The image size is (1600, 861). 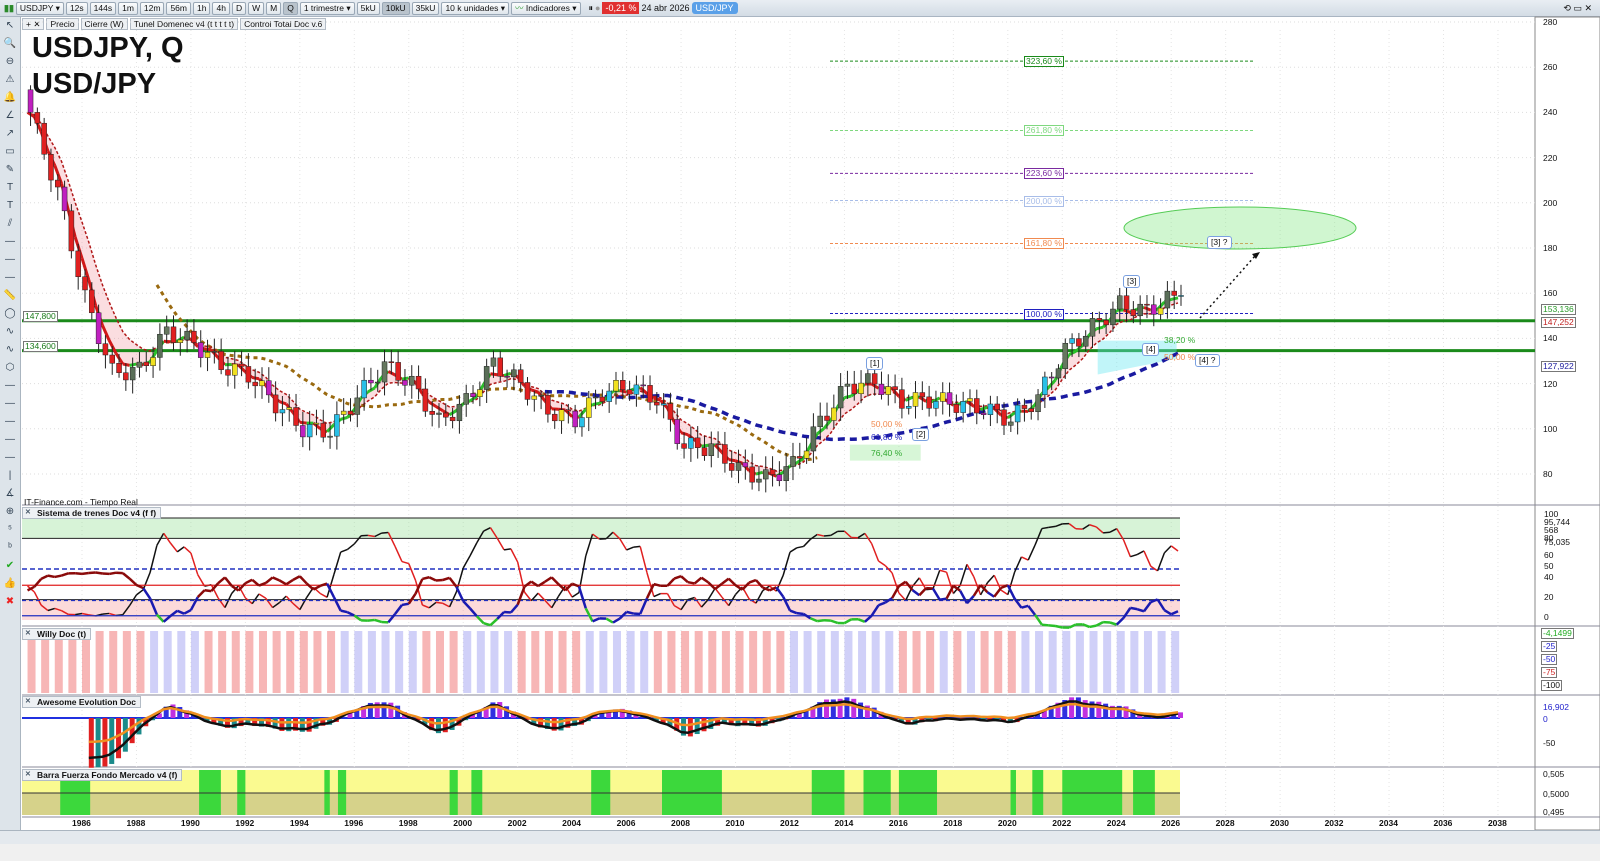 I want to click on barra-tick: 0,5000, so click(x=1556, y=794).